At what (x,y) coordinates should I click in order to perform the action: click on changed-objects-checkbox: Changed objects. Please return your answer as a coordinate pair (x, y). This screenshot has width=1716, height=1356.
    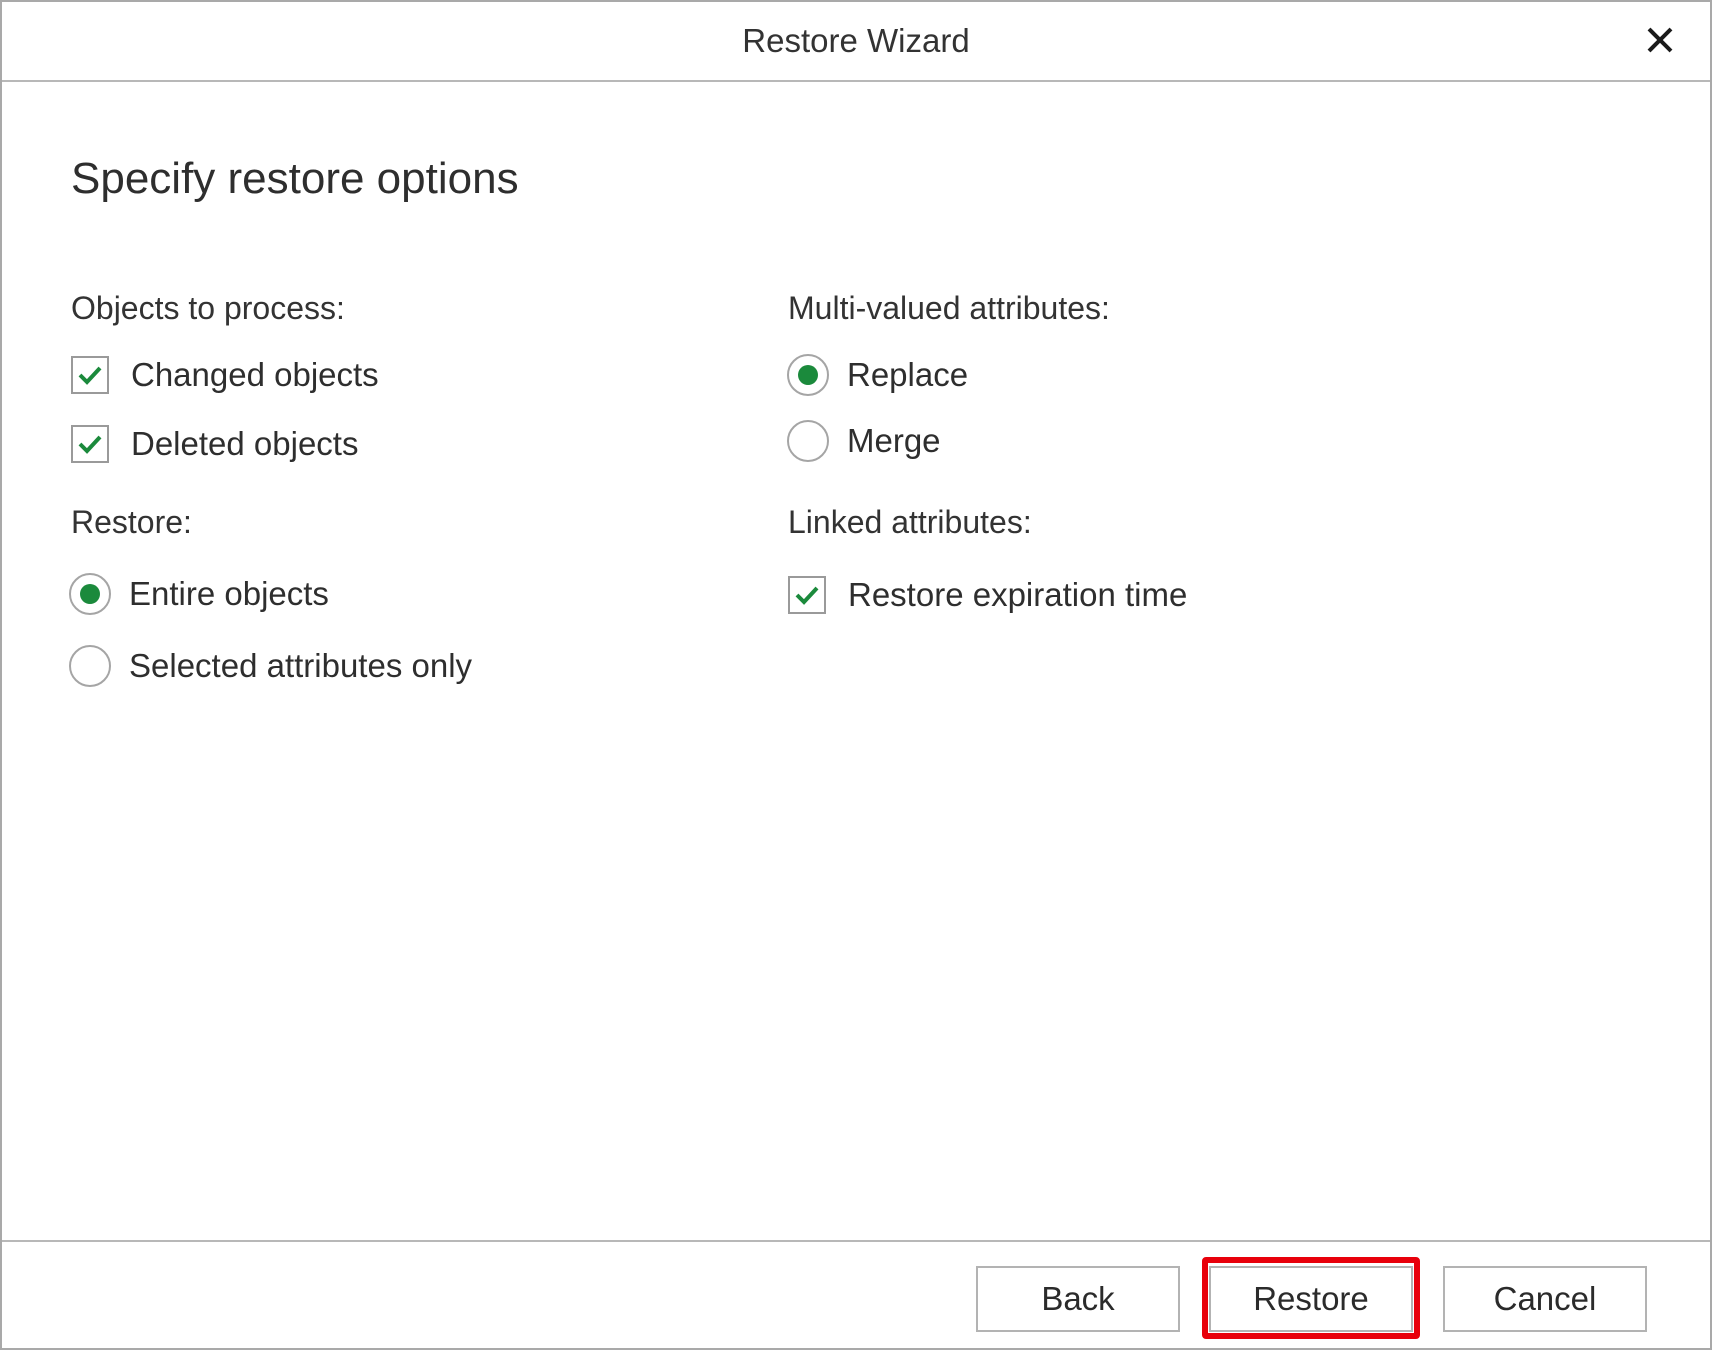
    Looking at the image, I should click on (225, 375).